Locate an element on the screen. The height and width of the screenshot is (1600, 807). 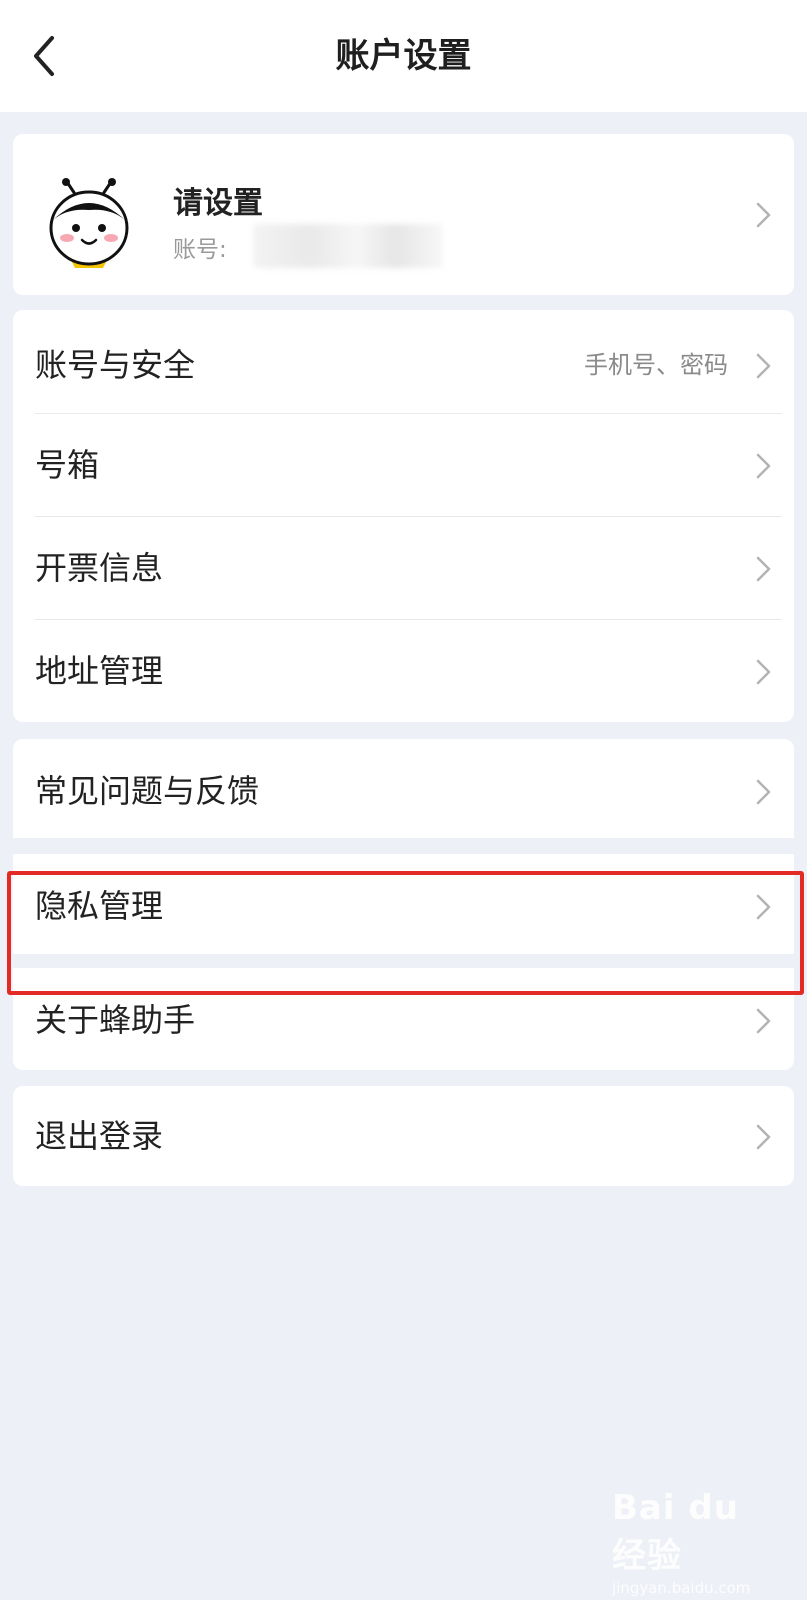
menu-item-privacy-management: 隐私管理 is located at coordinates (403, 906).